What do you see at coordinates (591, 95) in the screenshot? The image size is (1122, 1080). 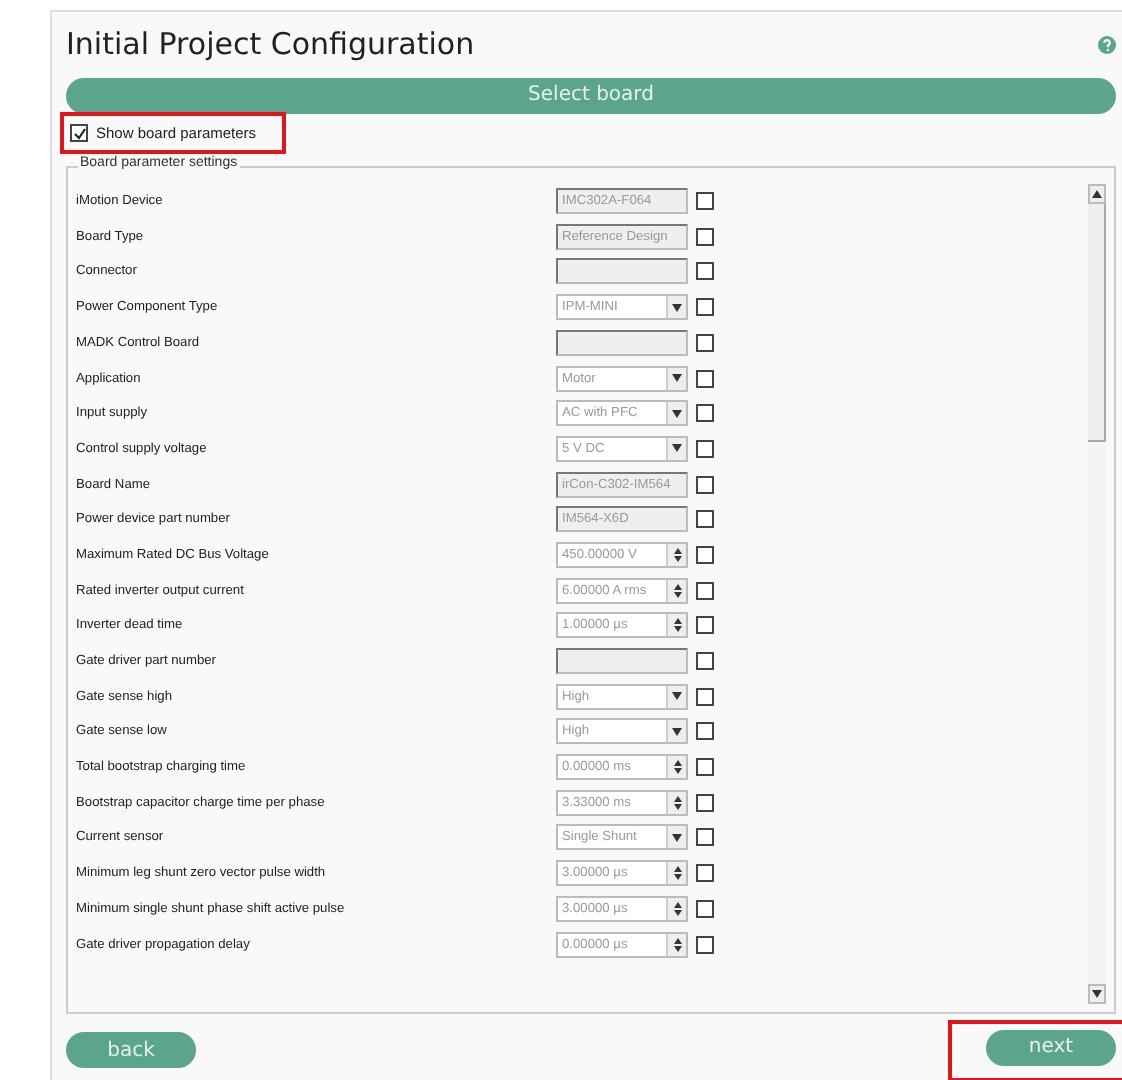 I see `select-board-button: Select board` at bounding box center [591, 95].